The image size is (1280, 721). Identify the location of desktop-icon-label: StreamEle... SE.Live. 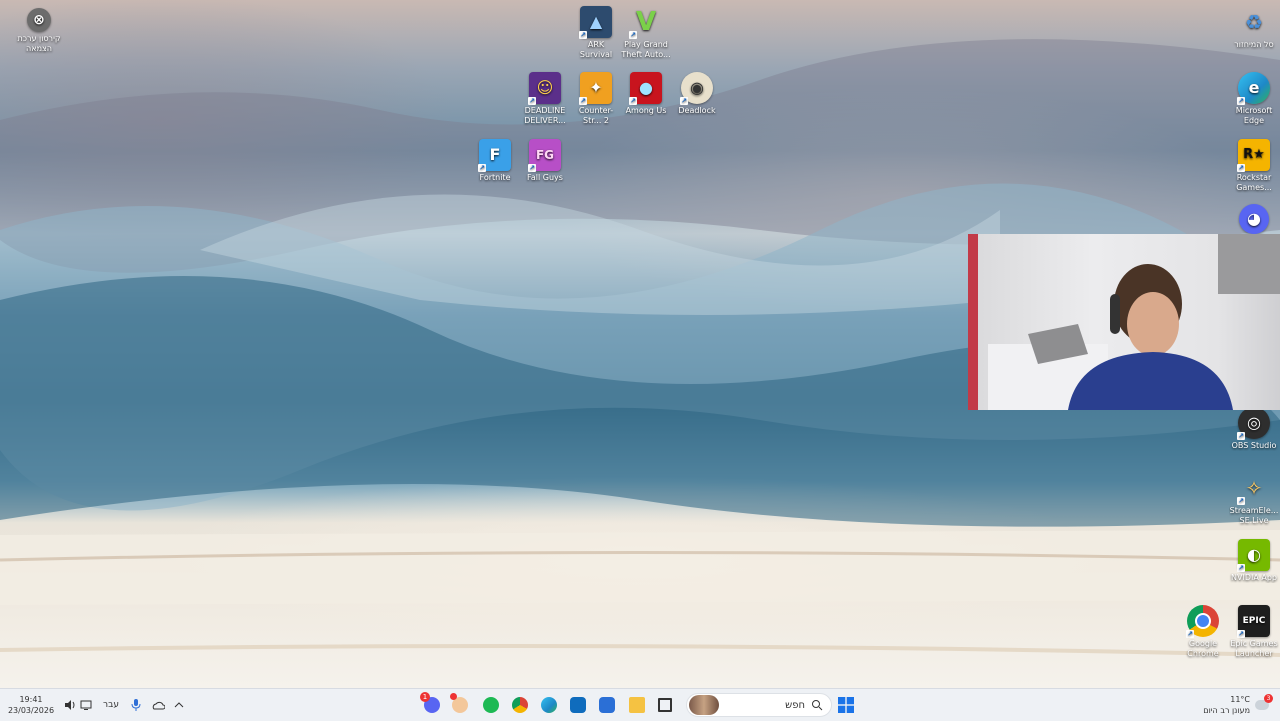
(1254, 515).